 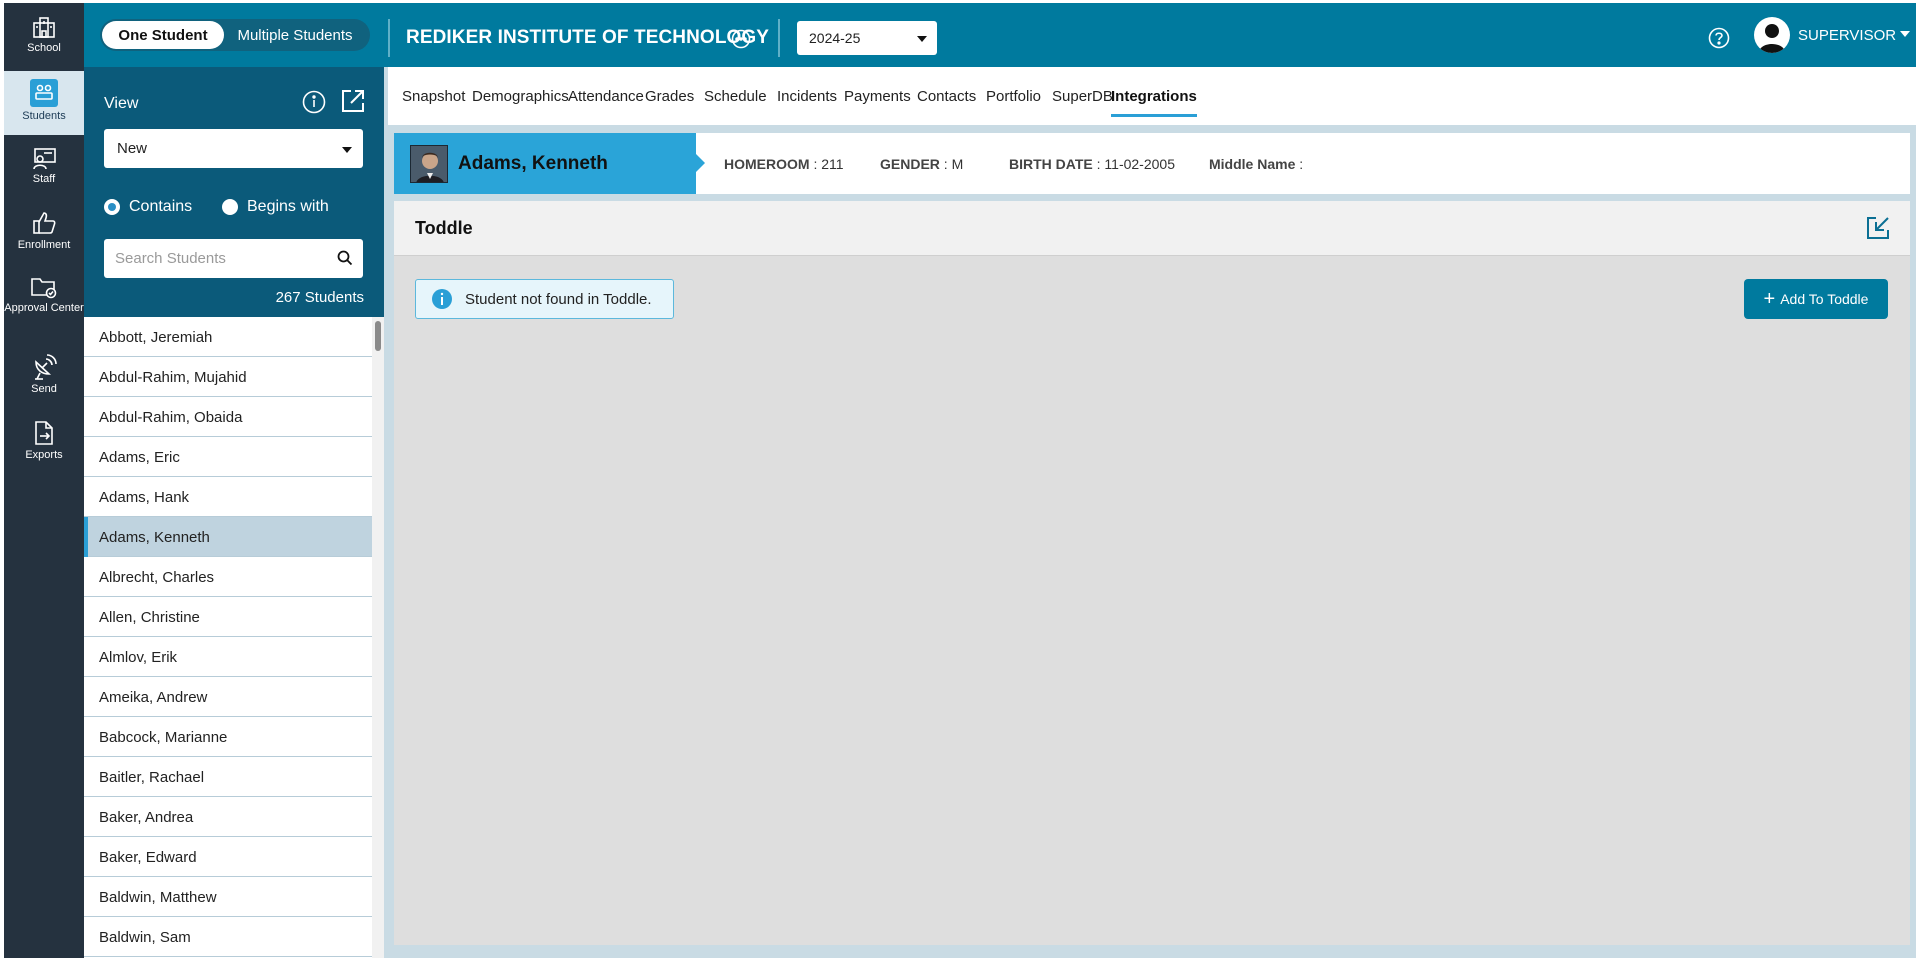 I want to click on rail-item-send: Send, so click(x=44, y=375).